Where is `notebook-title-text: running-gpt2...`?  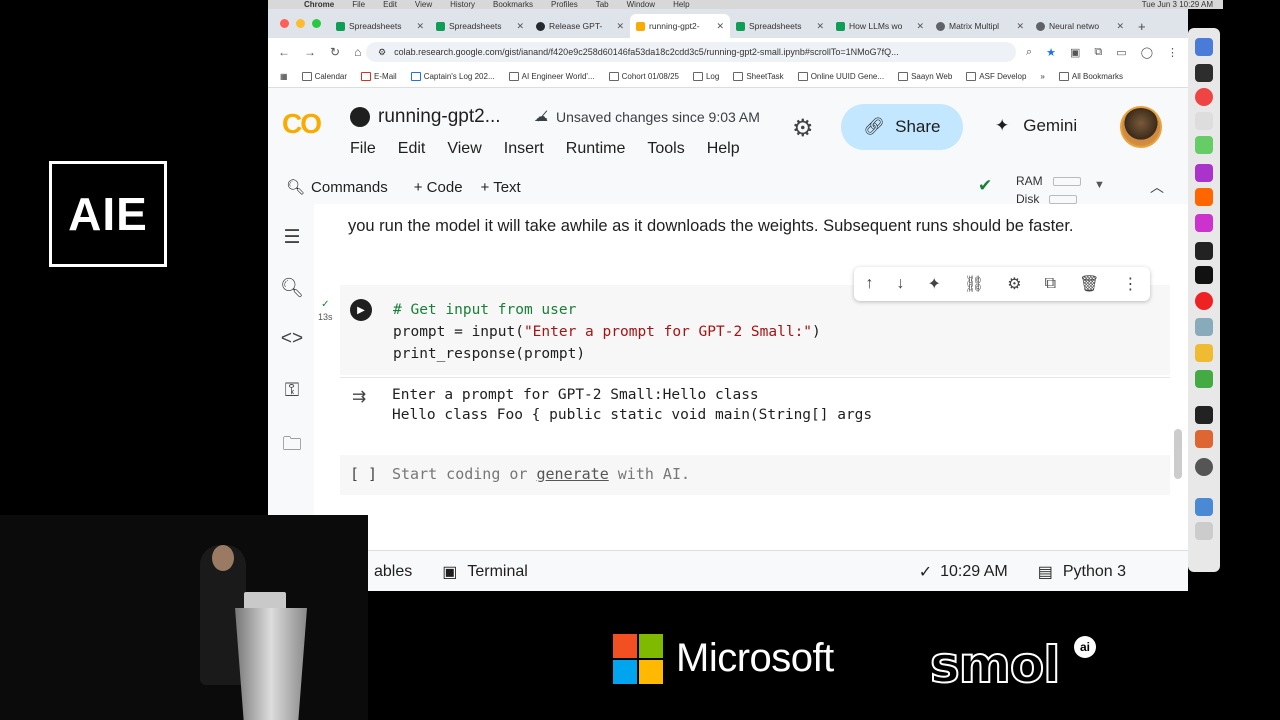 notebook-title-text: running-gpt2... is located at coordinates (439, 117).